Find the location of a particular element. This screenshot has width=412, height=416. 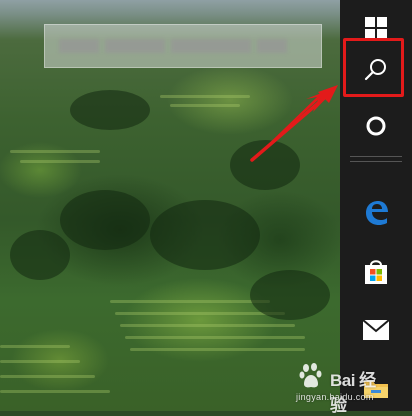

watermark-brand: Bai 经验 is located at coordinates (353, 393).